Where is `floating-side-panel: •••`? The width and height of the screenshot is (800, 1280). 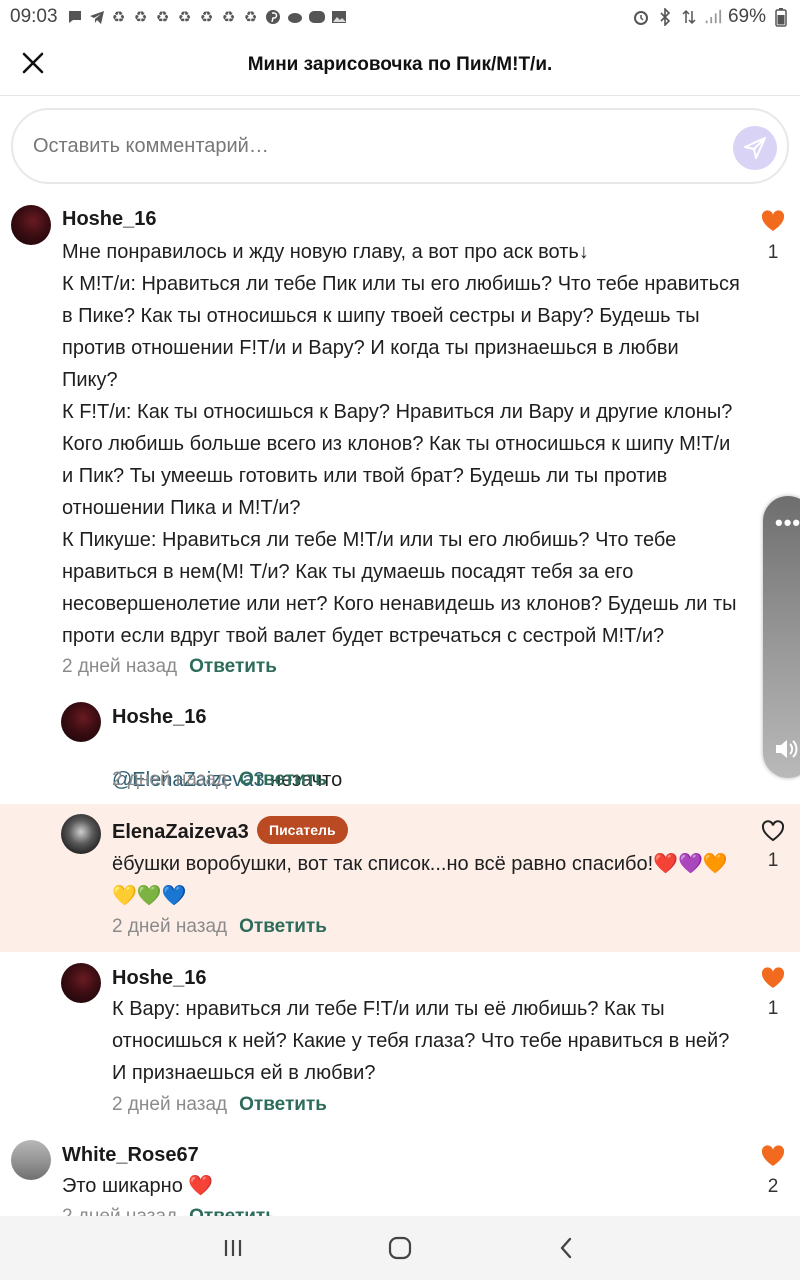 floating-side-panel: ••• is located at coordinates (781, 637).